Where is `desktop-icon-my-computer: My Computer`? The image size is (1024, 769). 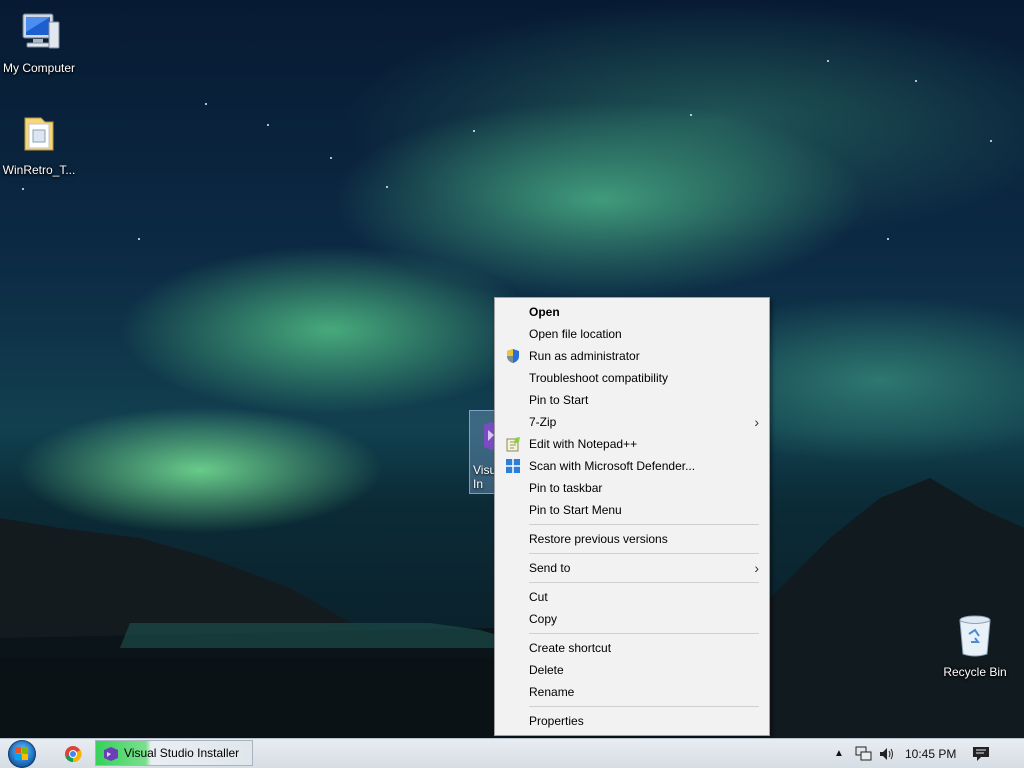
desktop-icon-my-computer: My Computer is located at coordinates (40, 42).